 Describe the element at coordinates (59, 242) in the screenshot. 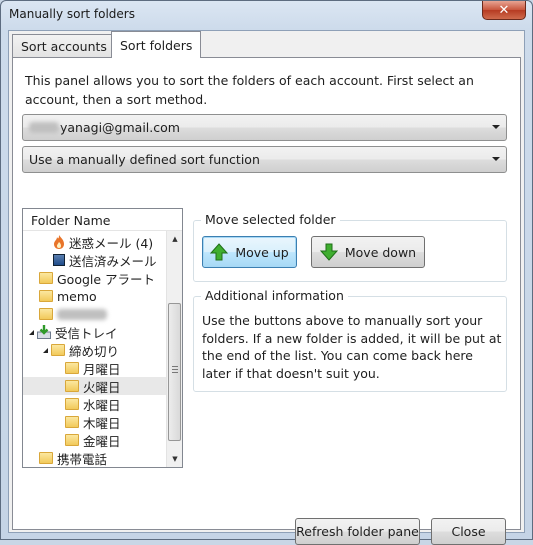

I see `junk-flame-icon` at that location.